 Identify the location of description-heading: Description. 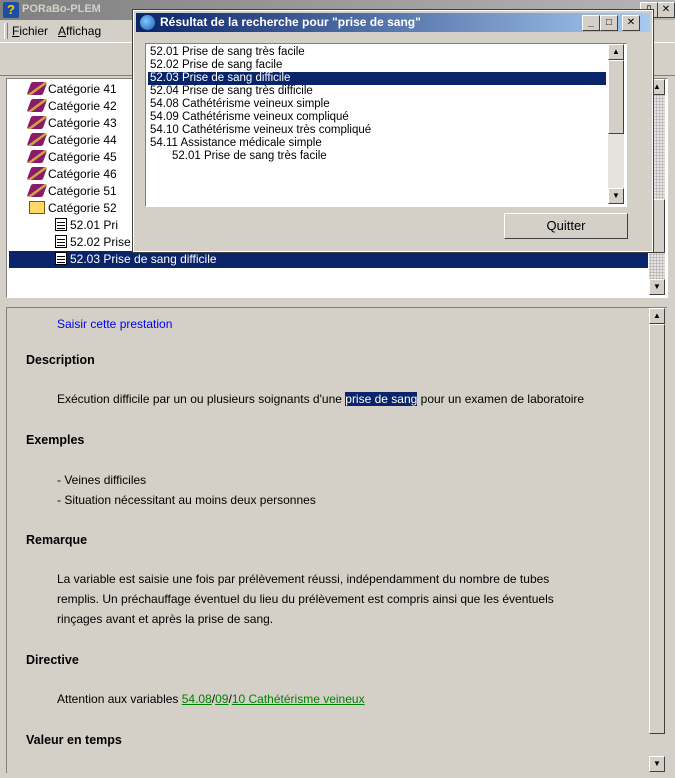
(60, 360).